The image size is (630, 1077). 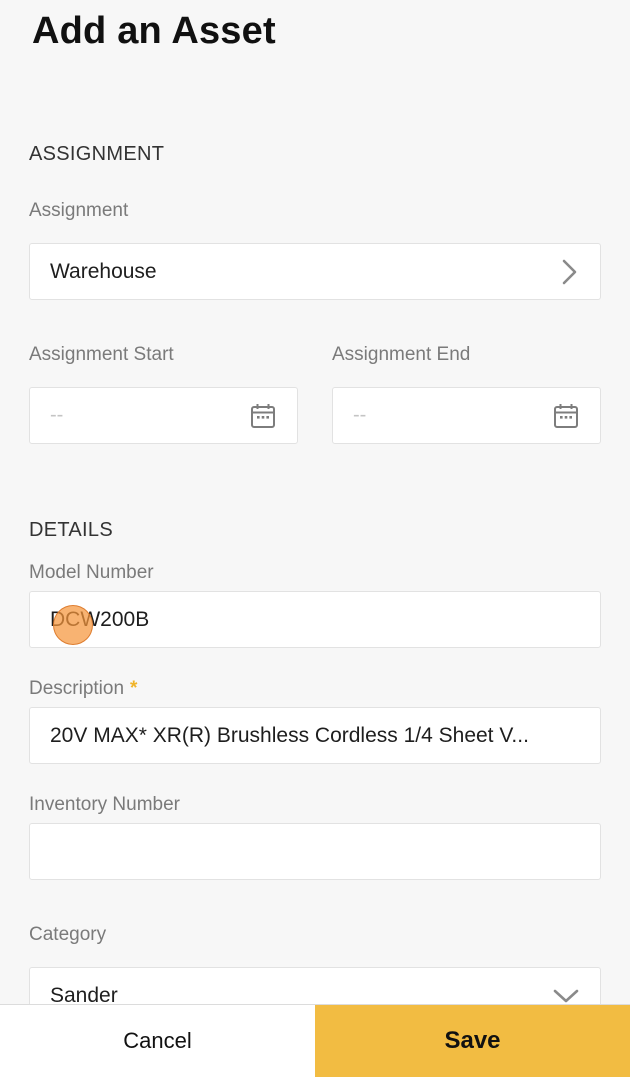 What do you see at coordinates (360, 415) in the screenshot?
I see `assignment-end-placeholder: --` at bounding box center [360, 415].